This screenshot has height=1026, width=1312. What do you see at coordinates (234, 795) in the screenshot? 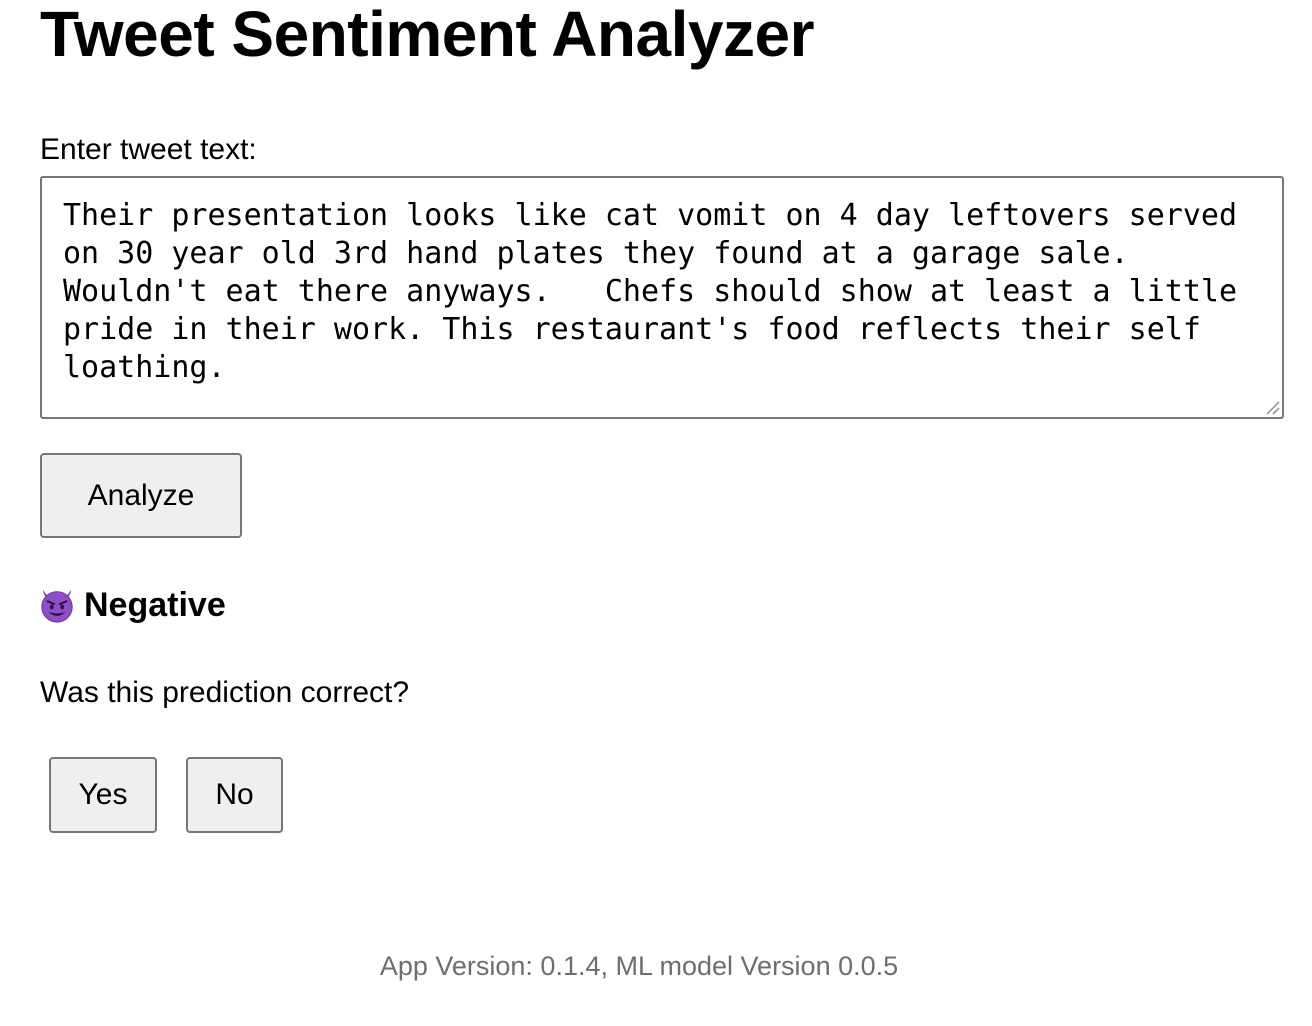
I see `no-button: No` at bounding box center [234, 795].